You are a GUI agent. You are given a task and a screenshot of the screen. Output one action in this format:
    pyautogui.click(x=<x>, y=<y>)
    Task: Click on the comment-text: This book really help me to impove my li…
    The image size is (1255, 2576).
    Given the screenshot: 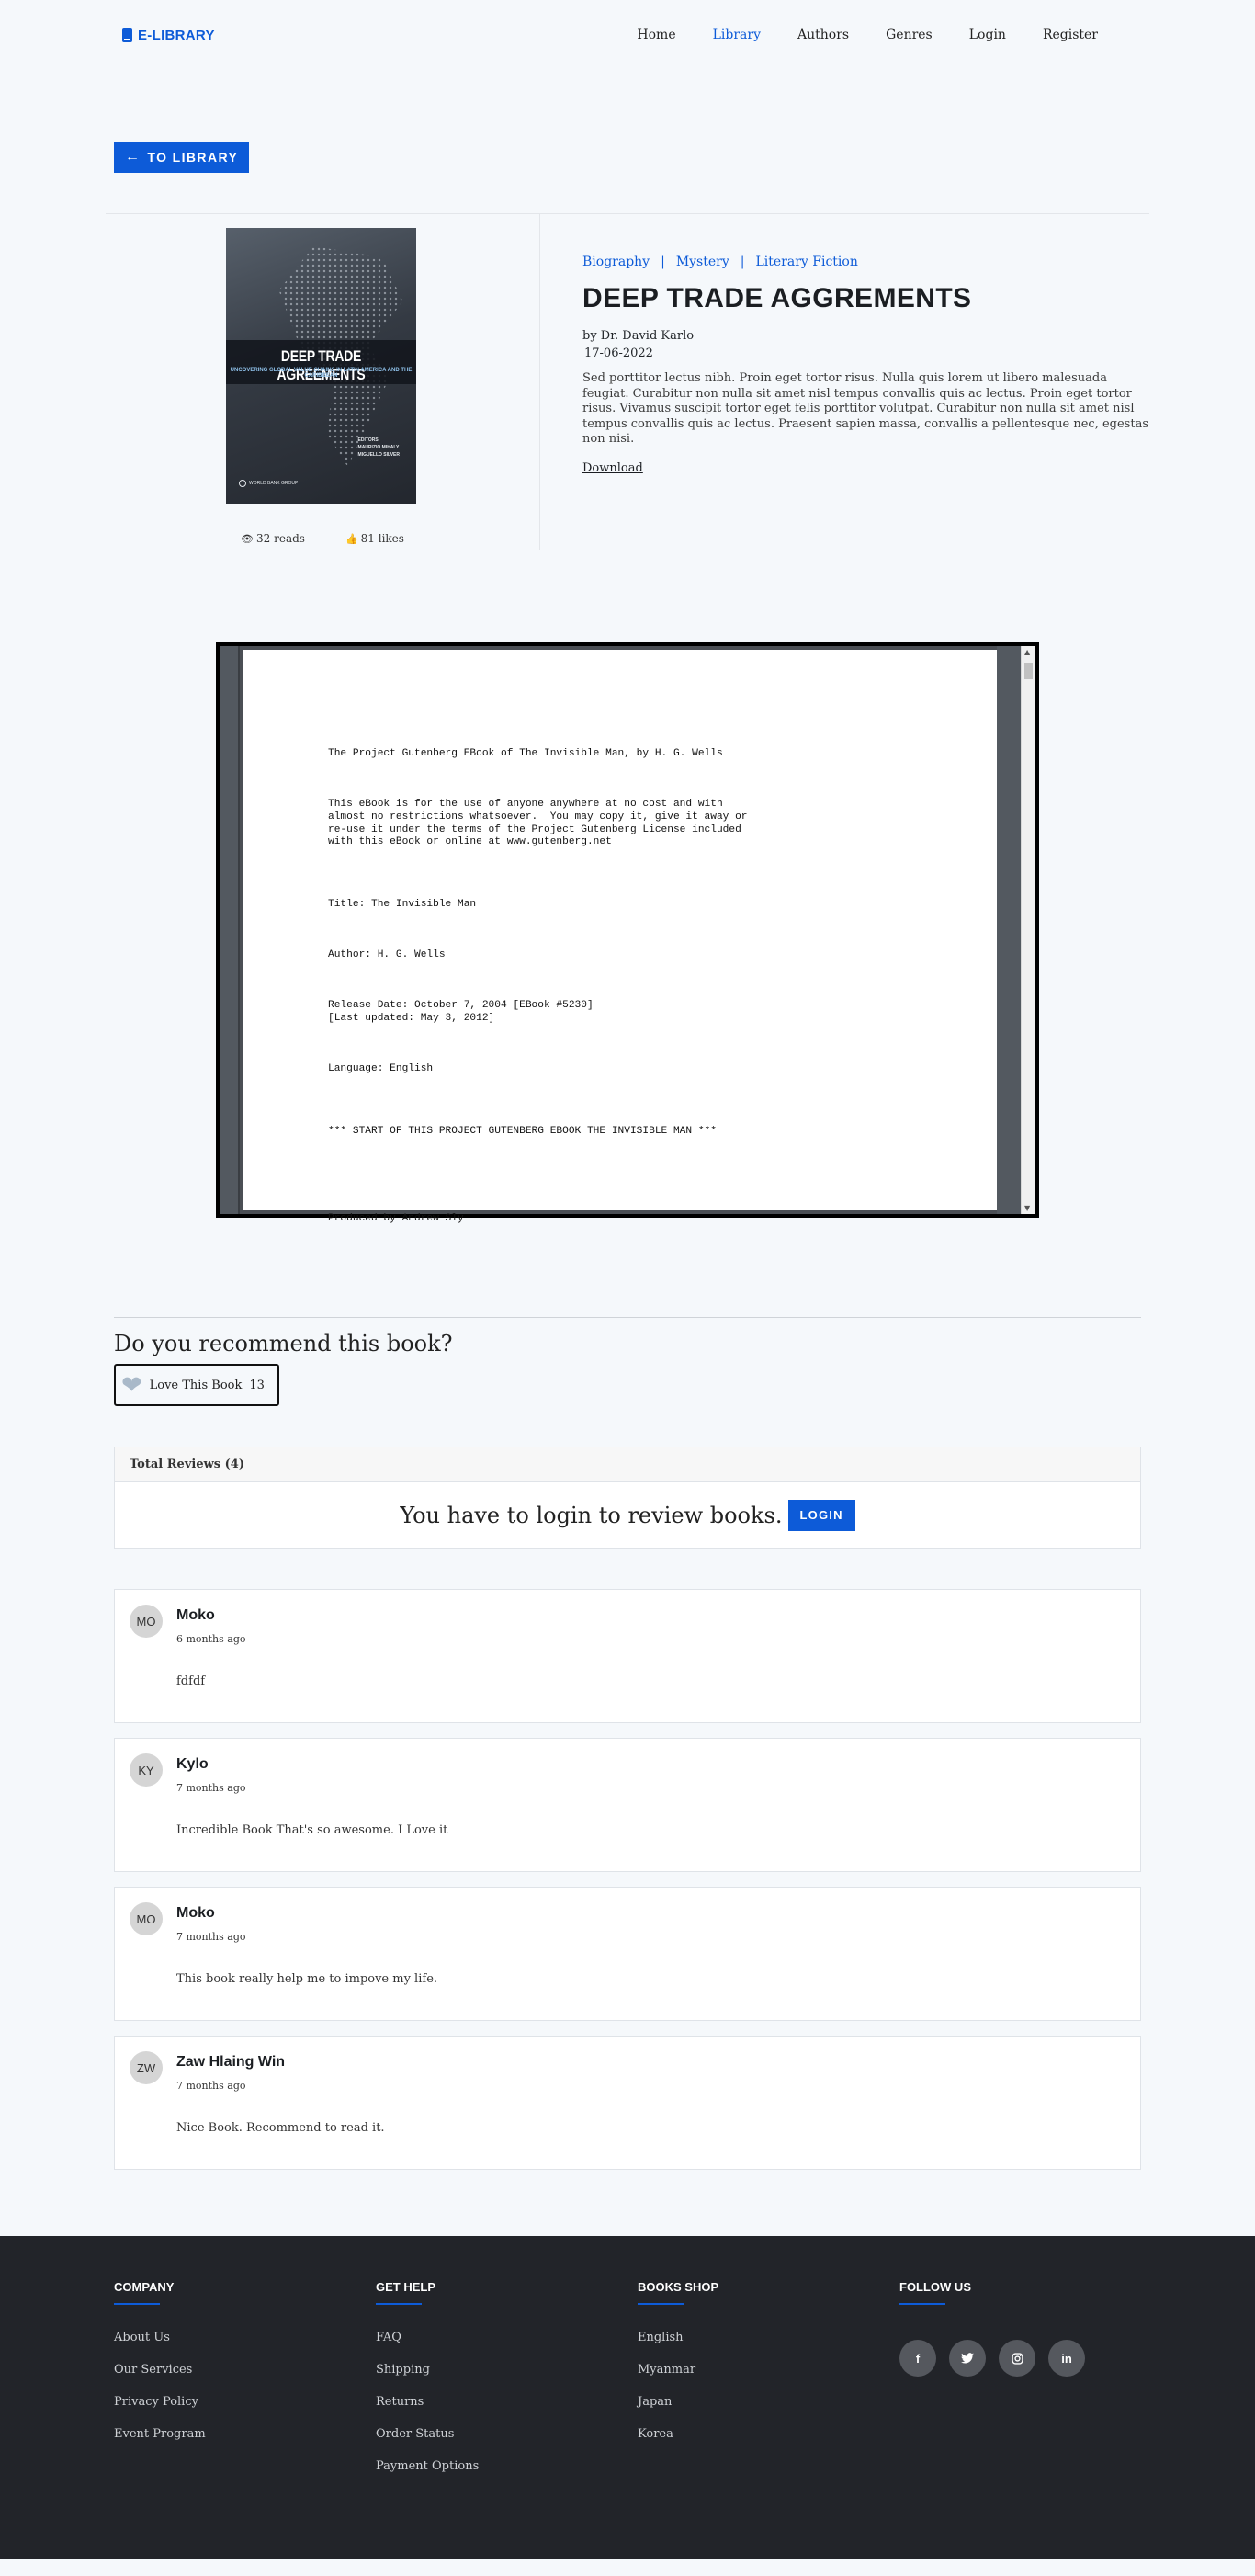 What is the action you would take?
    pyautogui.click(x=307, y=1979)
    